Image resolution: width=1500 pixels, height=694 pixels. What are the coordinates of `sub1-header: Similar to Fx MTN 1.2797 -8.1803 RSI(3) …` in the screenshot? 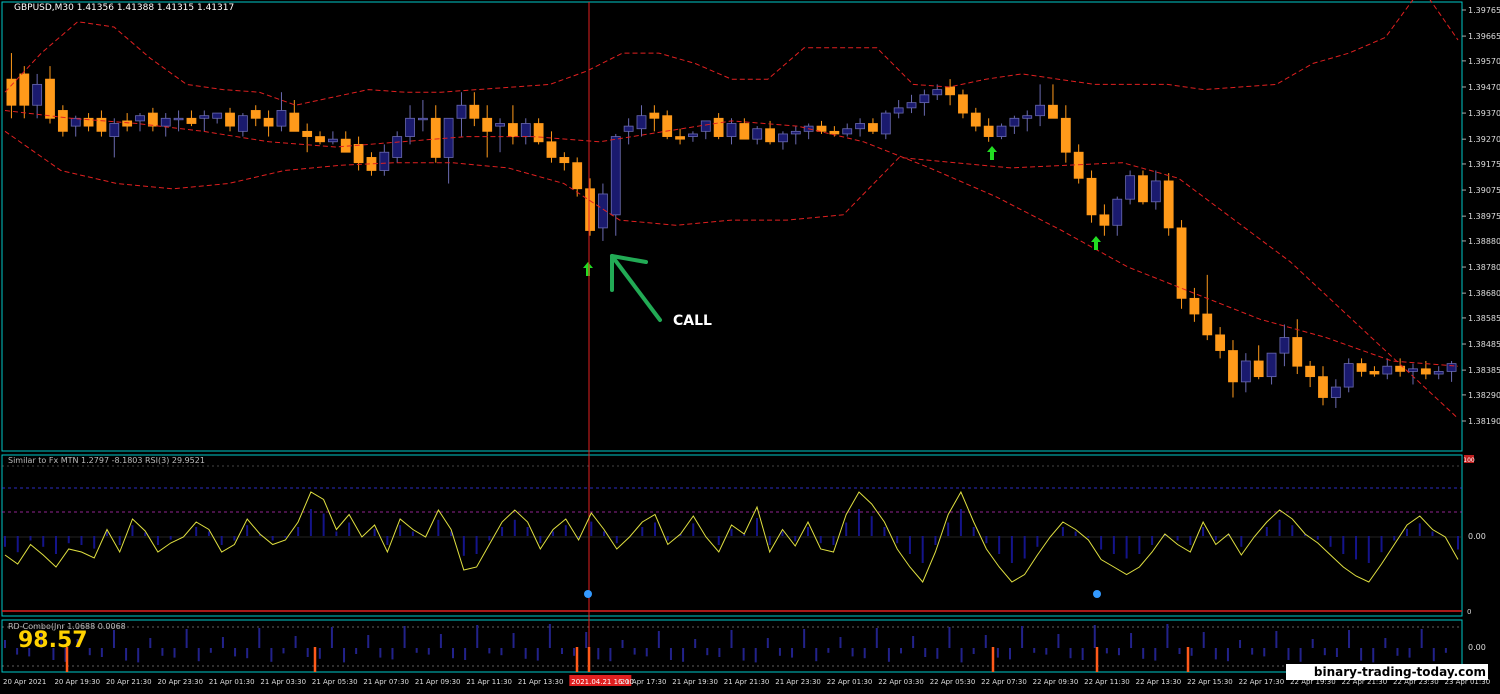 It's located at (106, 460).